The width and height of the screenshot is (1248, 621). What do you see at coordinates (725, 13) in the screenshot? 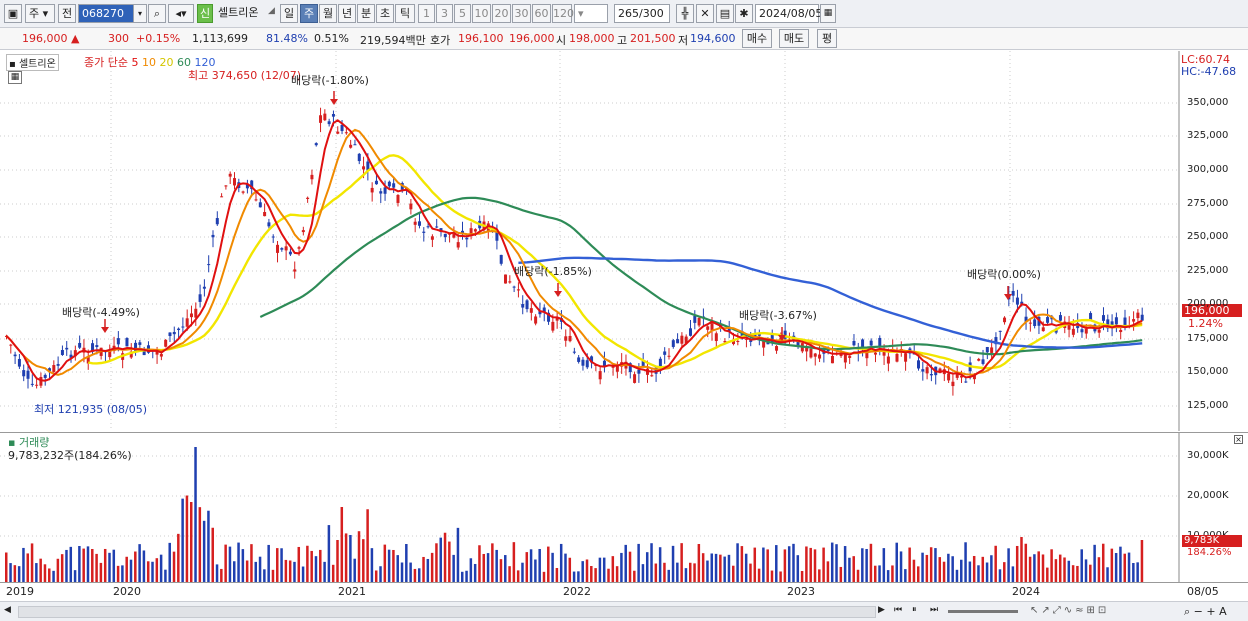
I see `save-icon: ▤` at bounding box center [725, 13].